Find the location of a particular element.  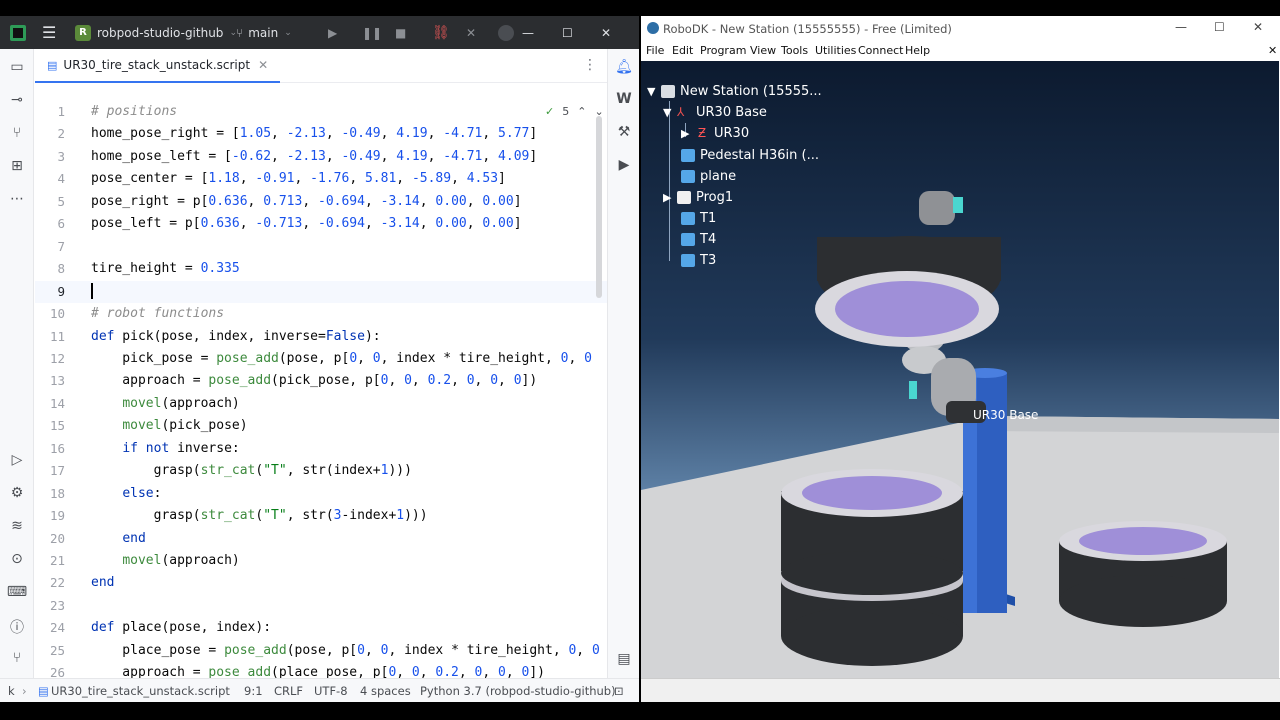

stop-icon: ■ is located at coordinates (400, 32).